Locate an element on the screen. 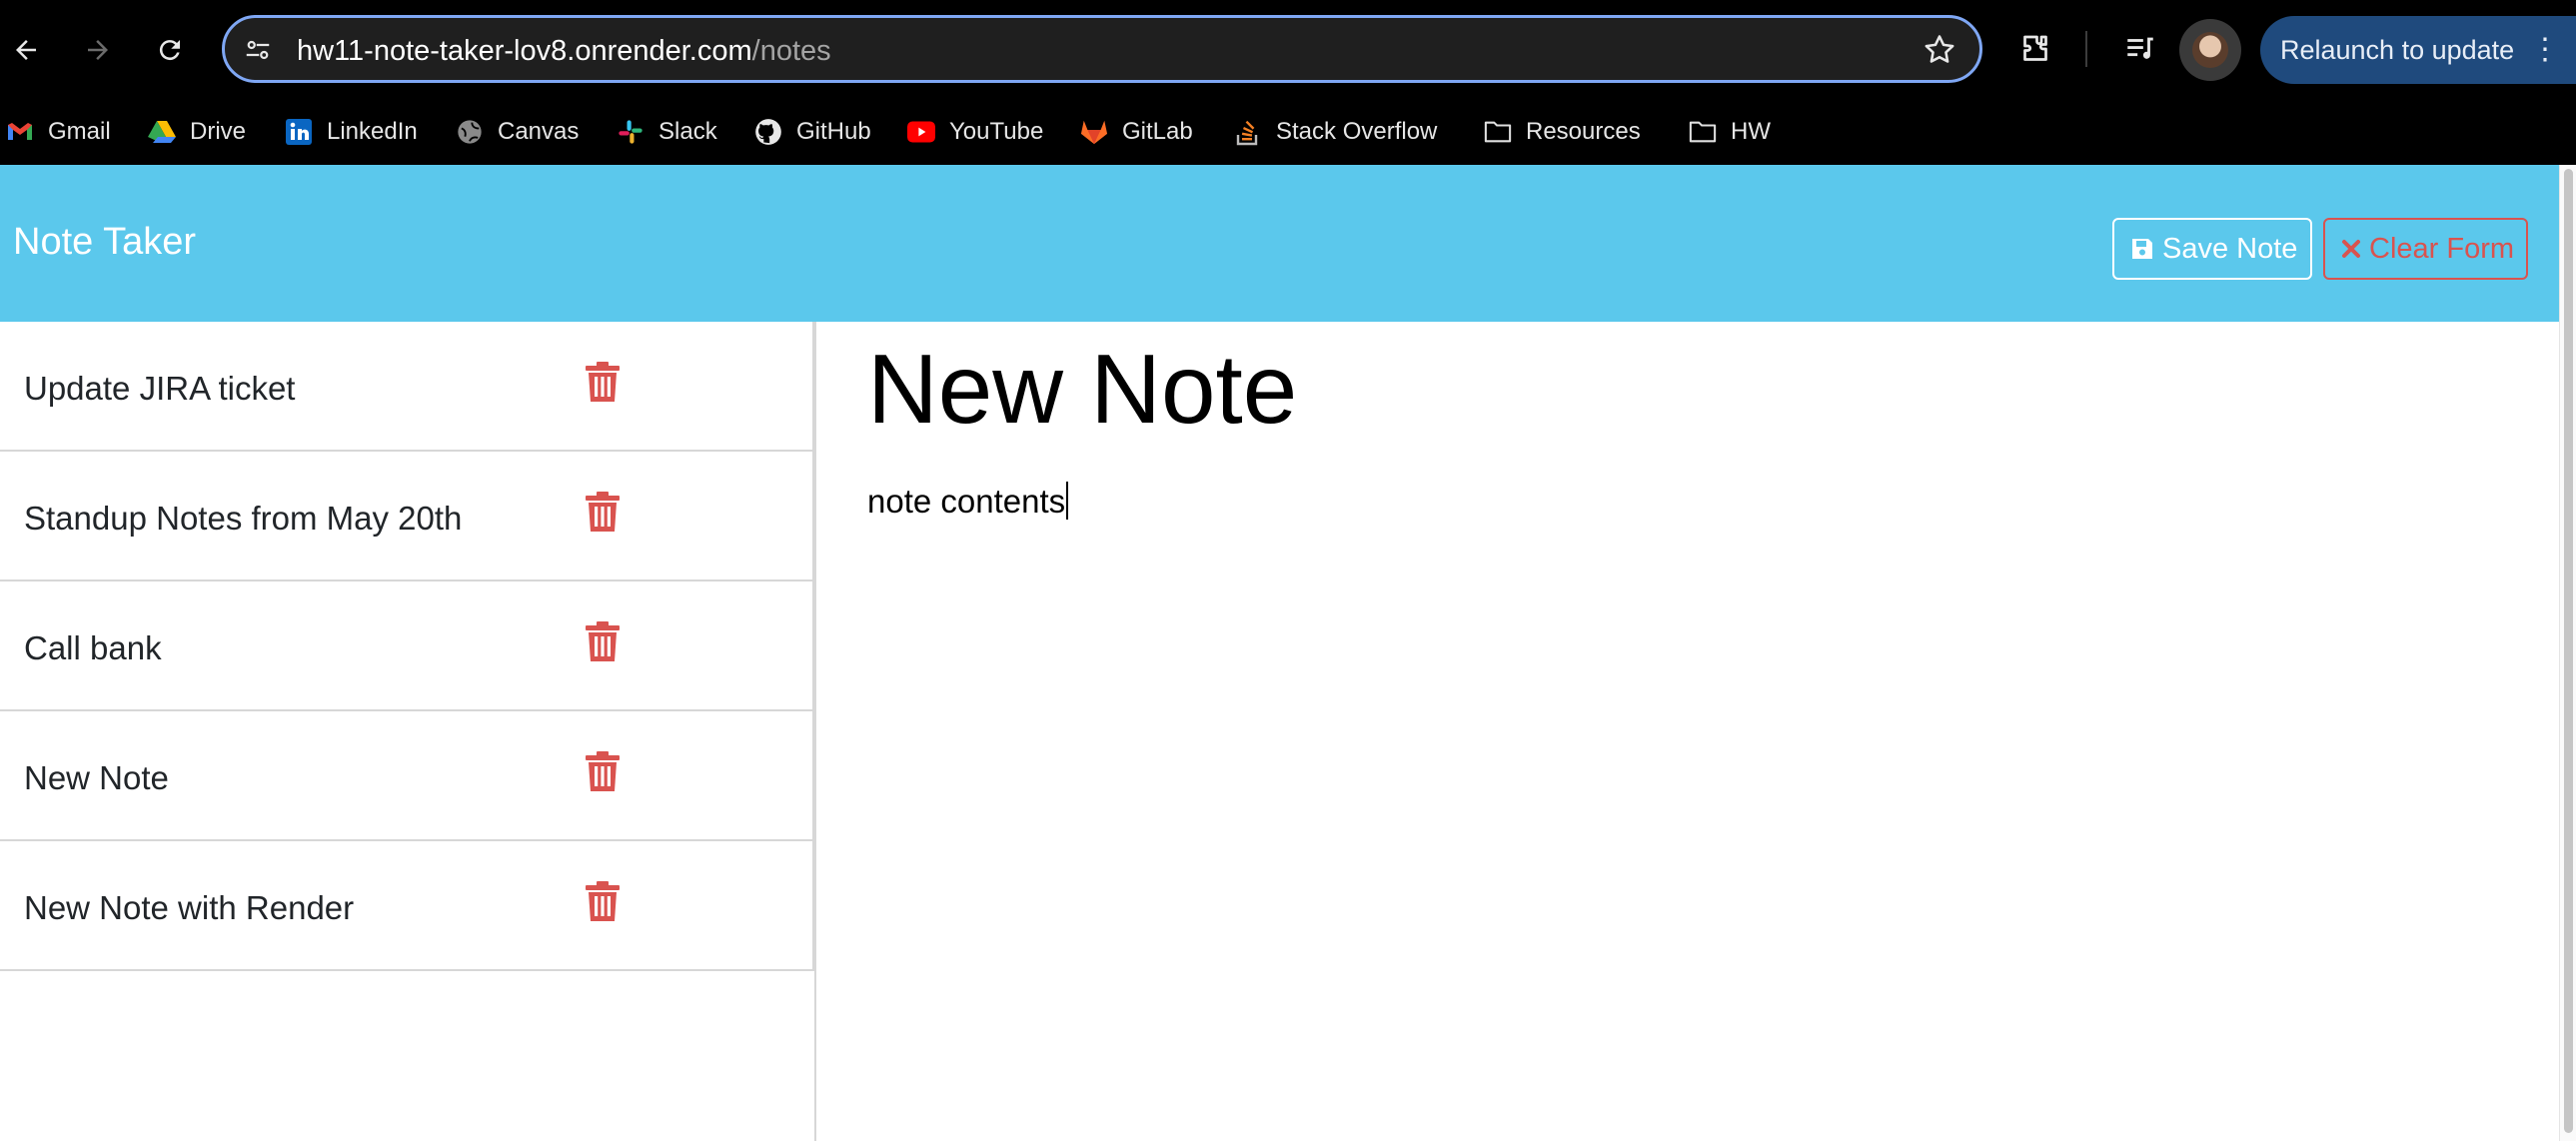 The width and height of the screenshot is (2576, 1141). profile-avatar is located at coordinates (2210, 50).